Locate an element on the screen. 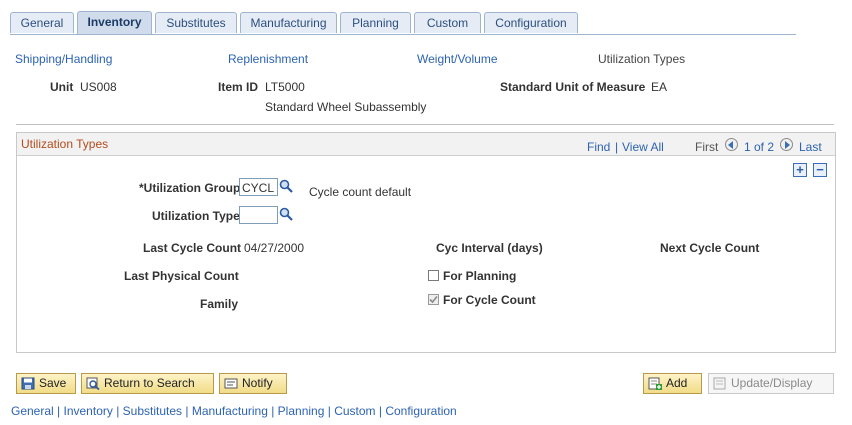 The width and height of the screenshot is (852, 425). update-display-button: Update/Display is located at coordinates (771, 383).